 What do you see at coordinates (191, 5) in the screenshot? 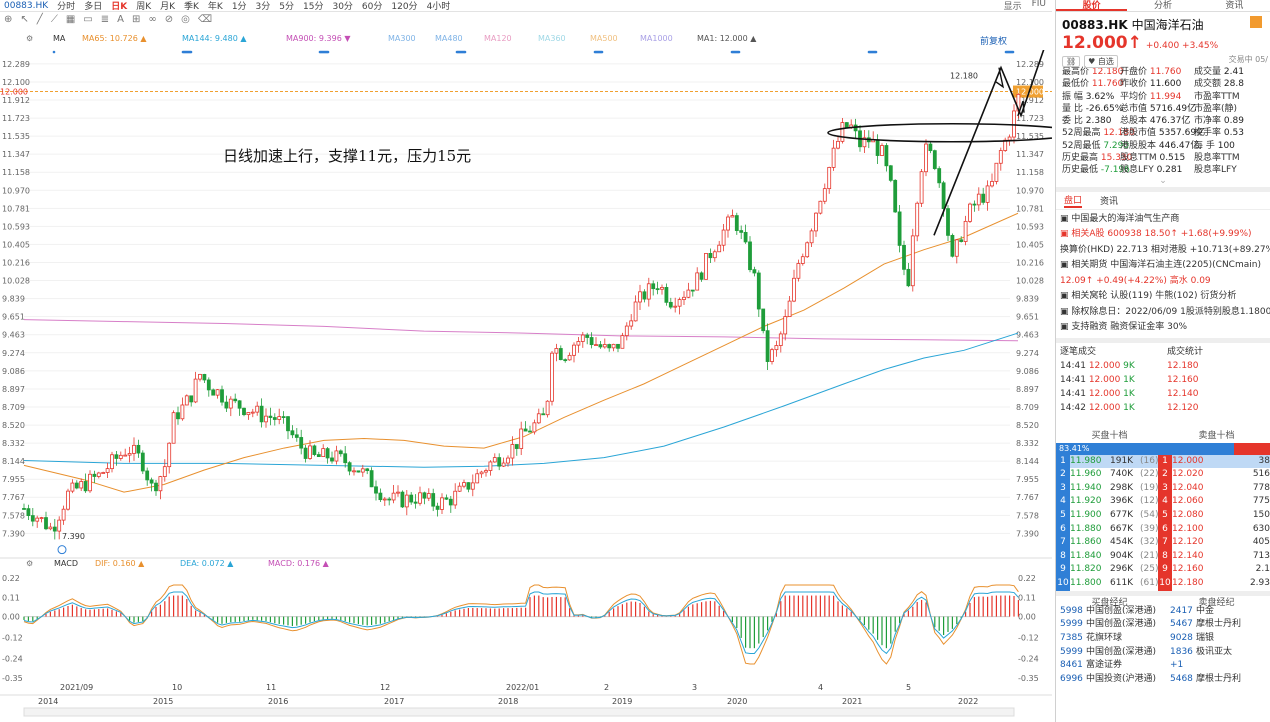
I see `period-tab: 季K` at bounding box center [191, 5].